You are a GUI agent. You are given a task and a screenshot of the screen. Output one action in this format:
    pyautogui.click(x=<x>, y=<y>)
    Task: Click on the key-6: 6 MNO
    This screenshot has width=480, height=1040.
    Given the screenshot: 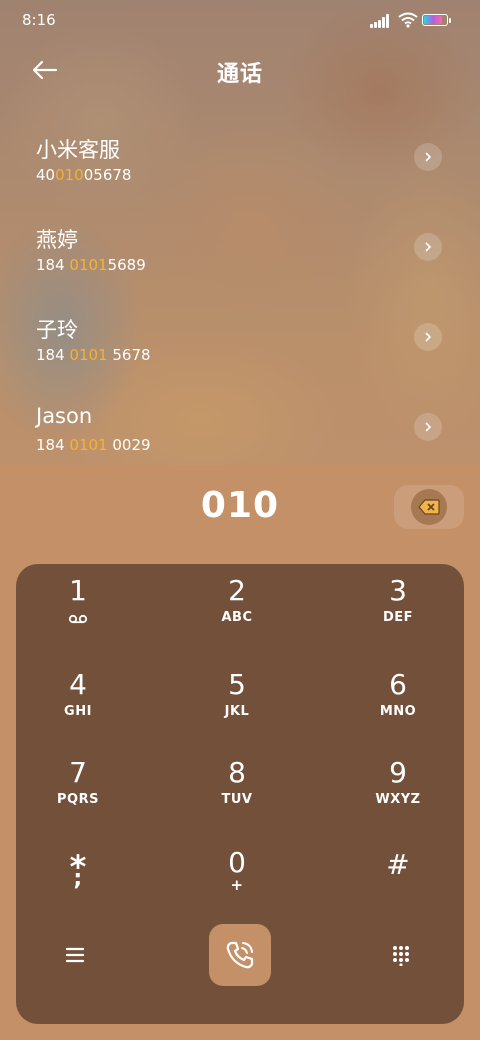 What is the action you would take?
    pyautogui.click(x=398, y=698)
    